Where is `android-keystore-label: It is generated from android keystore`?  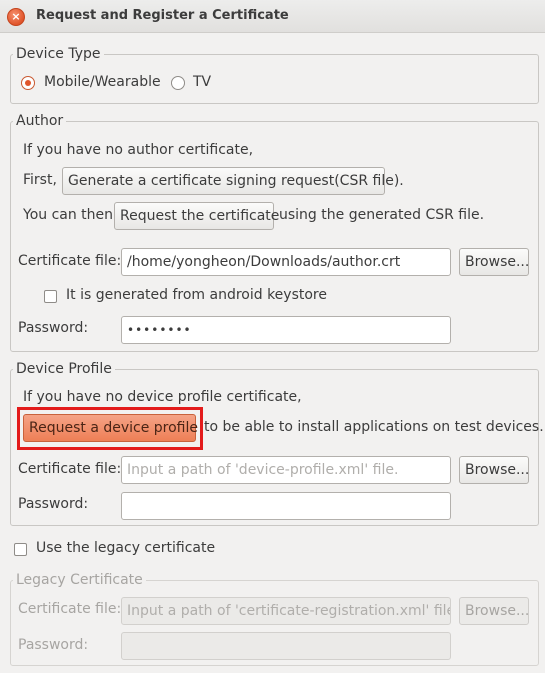
android-keystore-label: It is generated from android keystore is located at coordinates (196, 295).